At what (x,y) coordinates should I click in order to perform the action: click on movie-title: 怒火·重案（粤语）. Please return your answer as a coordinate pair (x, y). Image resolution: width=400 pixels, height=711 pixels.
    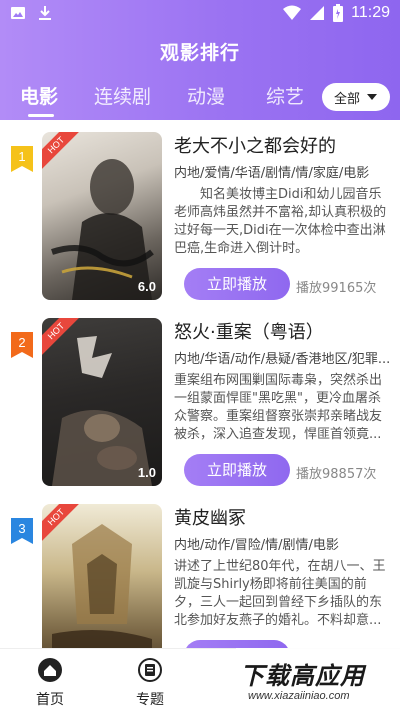
    Looking at the image, I should click on (284, 331).